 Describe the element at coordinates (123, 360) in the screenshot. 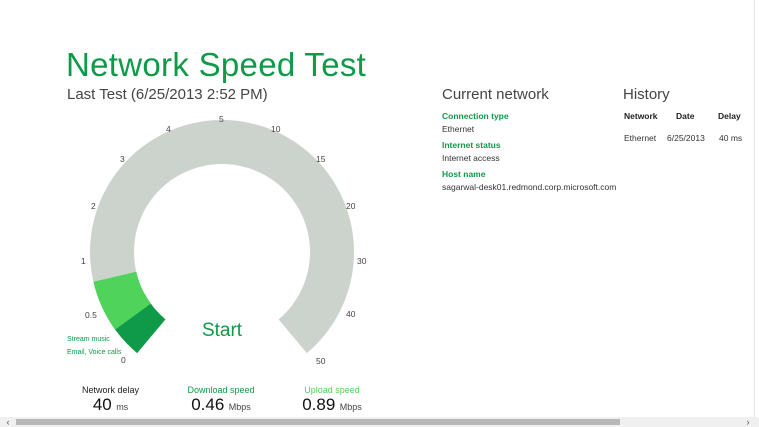

I see `tick-label-0: 0` at that location.